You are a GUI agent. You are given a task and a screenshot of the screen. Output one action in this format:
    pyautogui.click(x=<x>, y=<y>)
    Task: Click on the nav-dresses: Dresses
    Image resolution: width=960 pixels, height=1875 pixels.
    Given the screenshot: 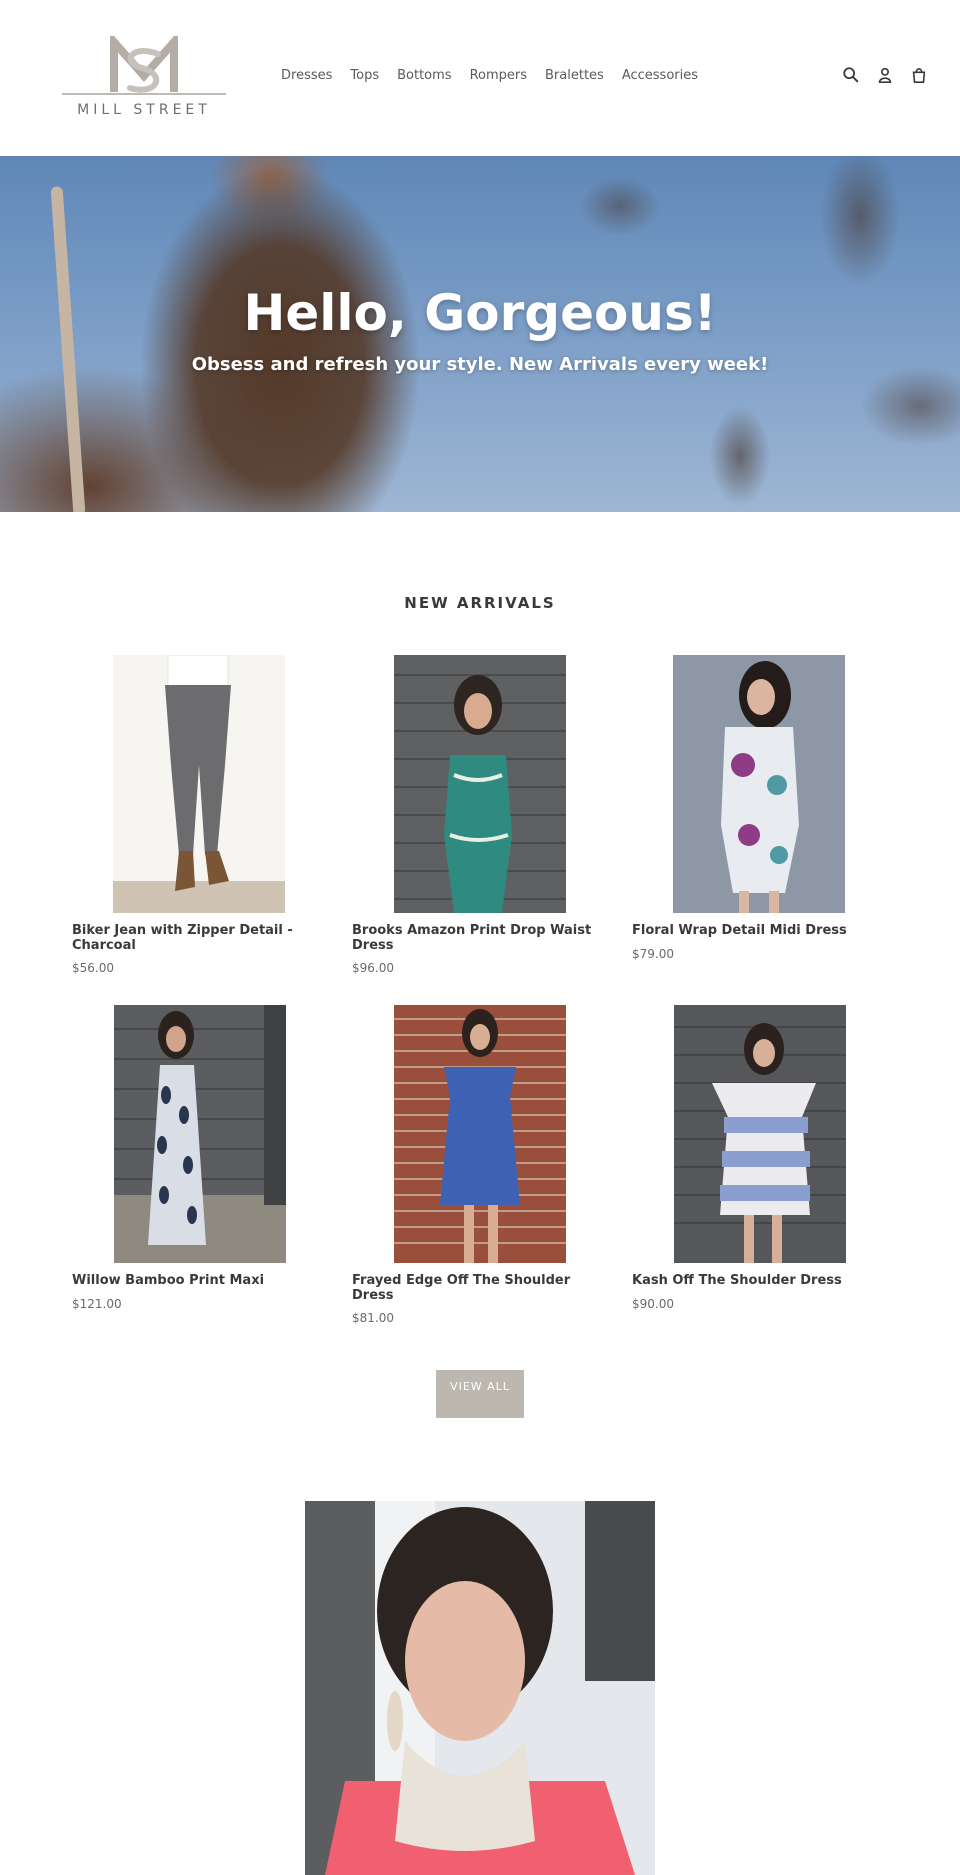 What is the action you would take?
    pyautogui.click(x=306, y=75)
    